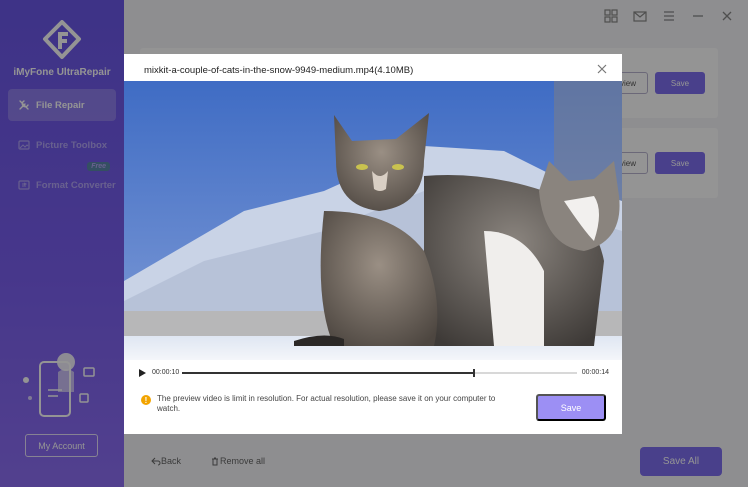 The width and height of the screenshot is (748, 487). What do you see at coordinates (602, 69) in the screenshot?
I see `close-icon` at bounding box center [602, 69].